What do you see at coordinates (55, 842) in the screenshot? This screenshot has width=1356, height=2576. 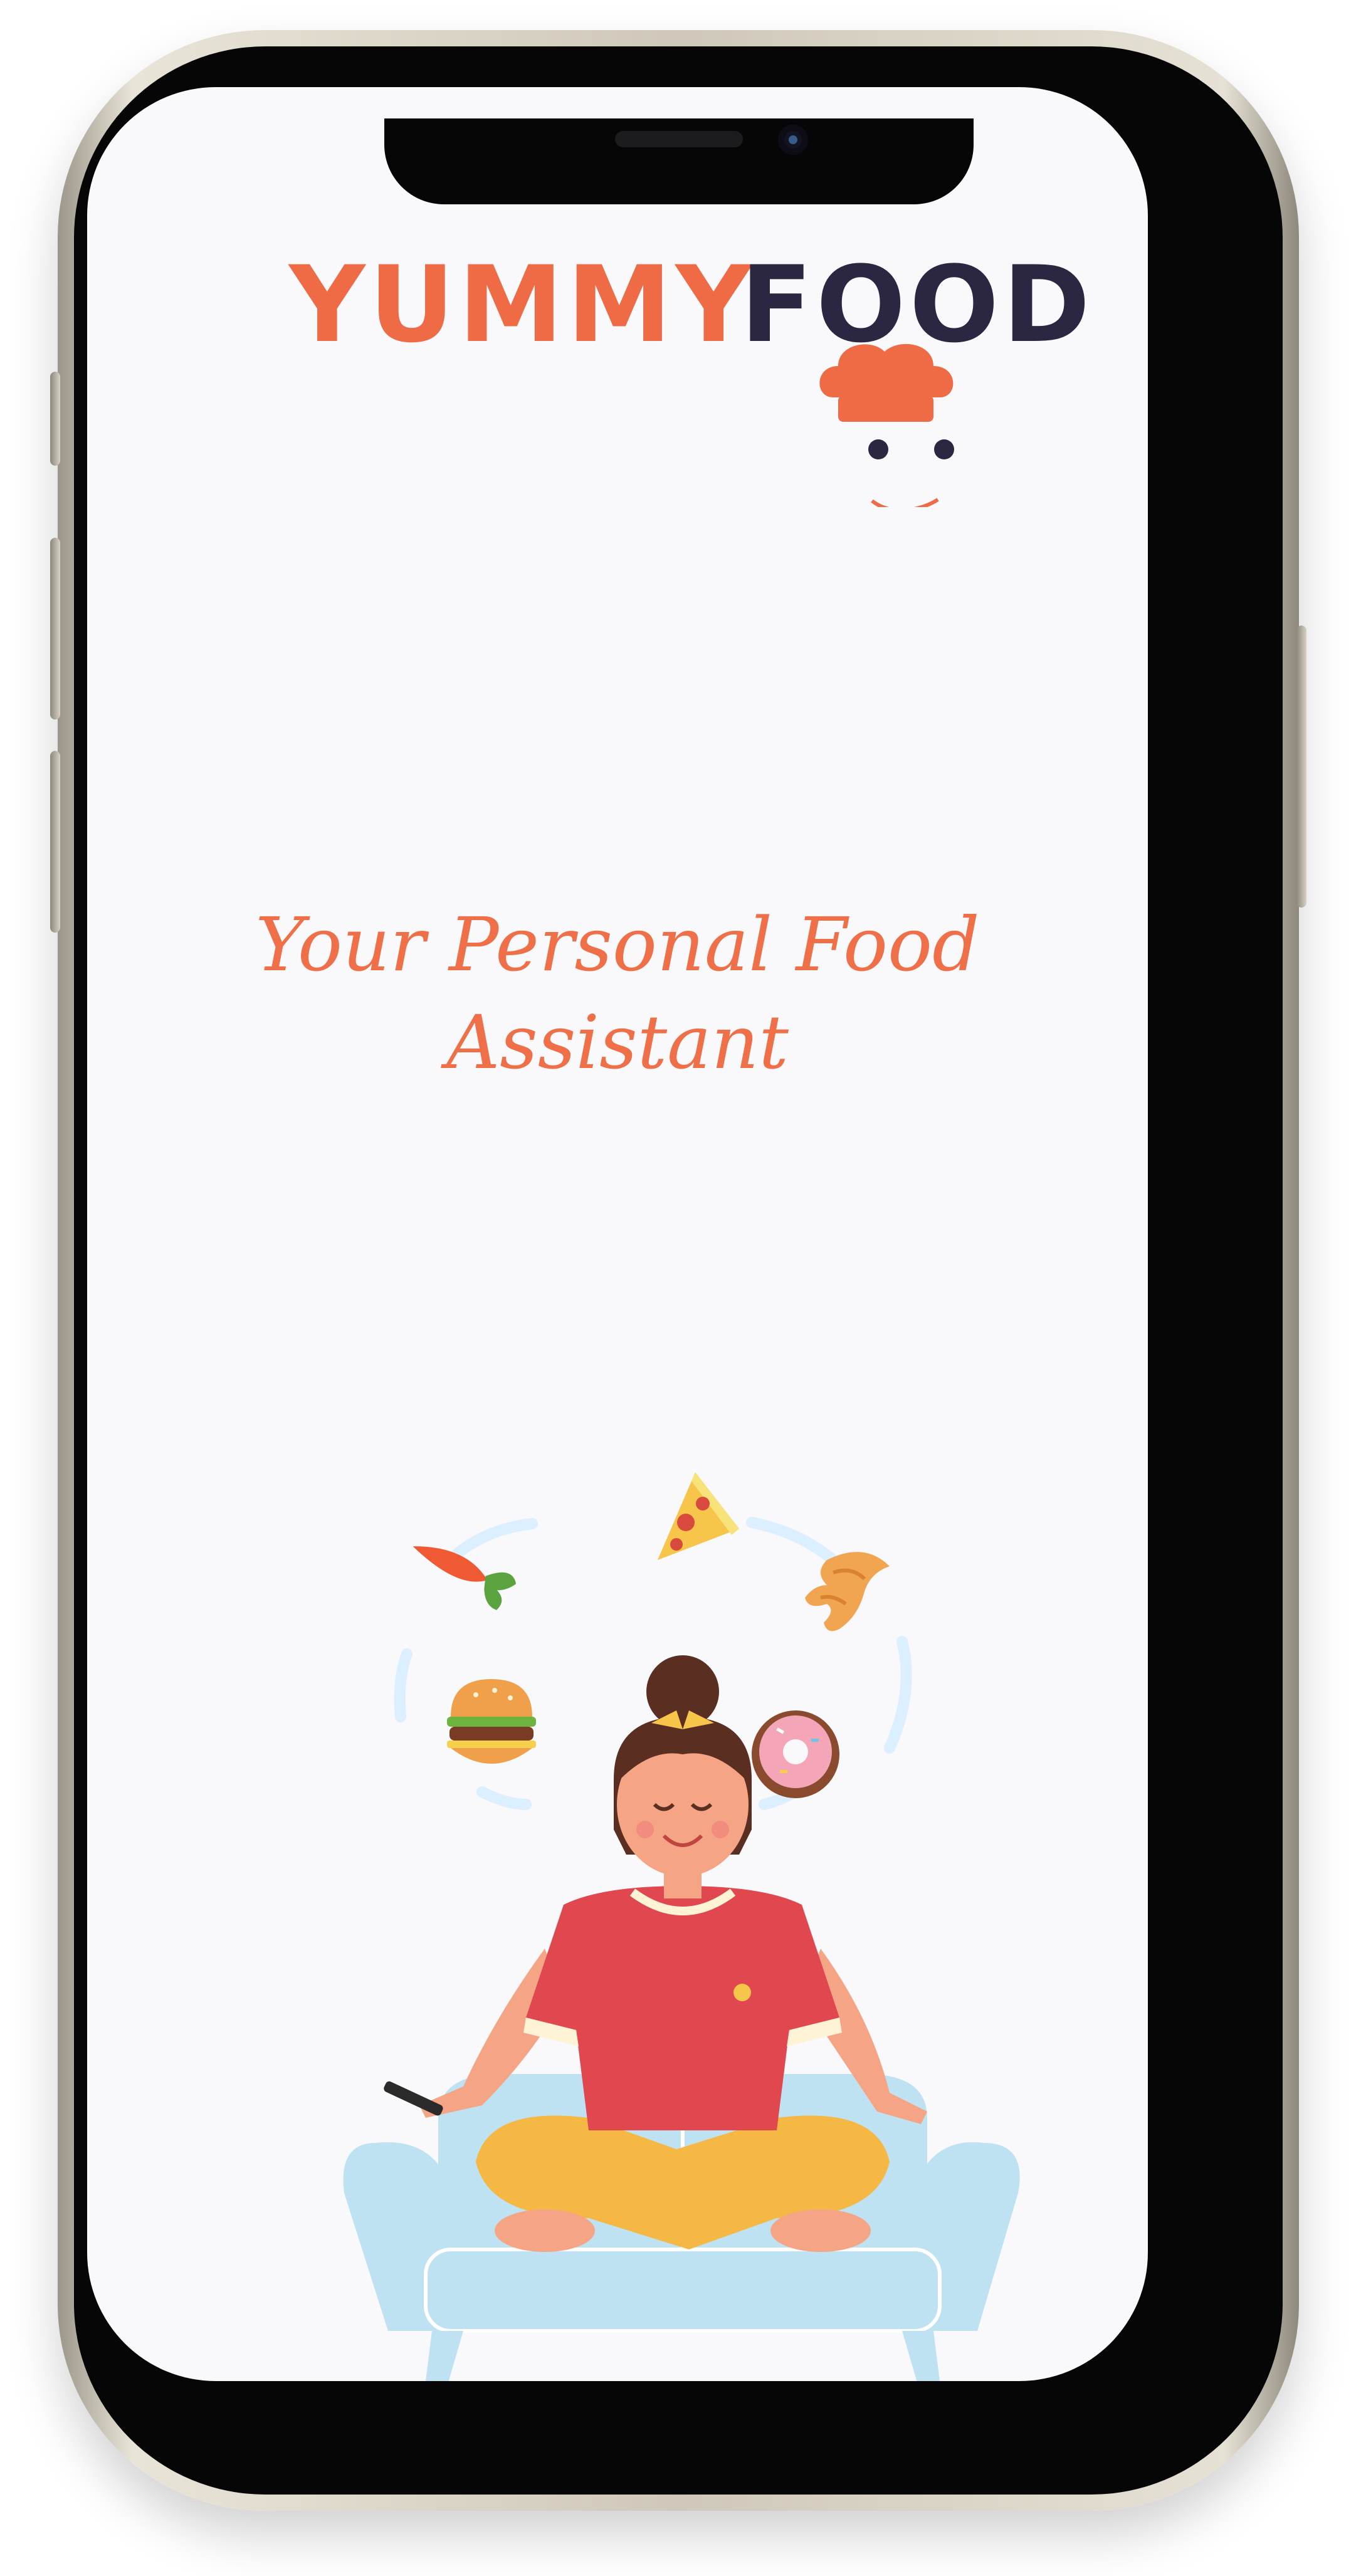 I see `volume-down-button` at bounding box center [55, 842].